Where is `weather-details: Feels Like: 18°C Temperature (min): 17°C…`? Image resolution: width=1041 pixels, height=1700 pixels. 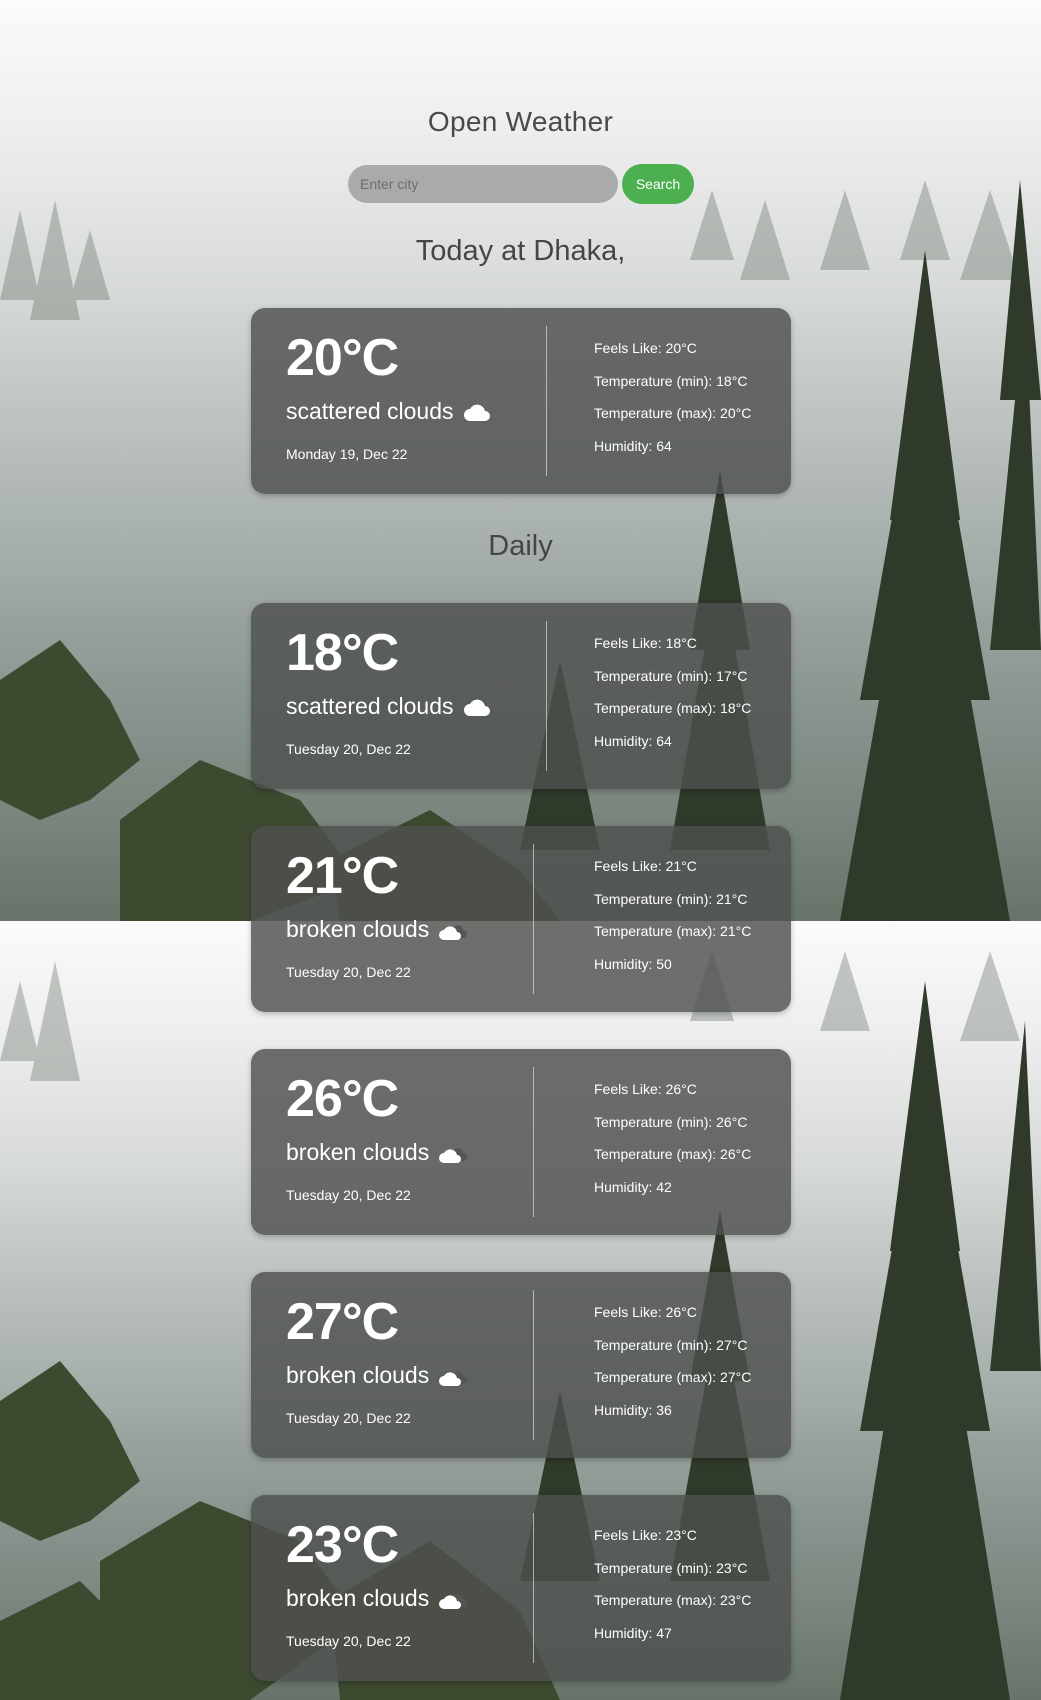
weather-details: Feels Like: 18°C Temperature (min): 17°C… is located at coordinates (672, 700).